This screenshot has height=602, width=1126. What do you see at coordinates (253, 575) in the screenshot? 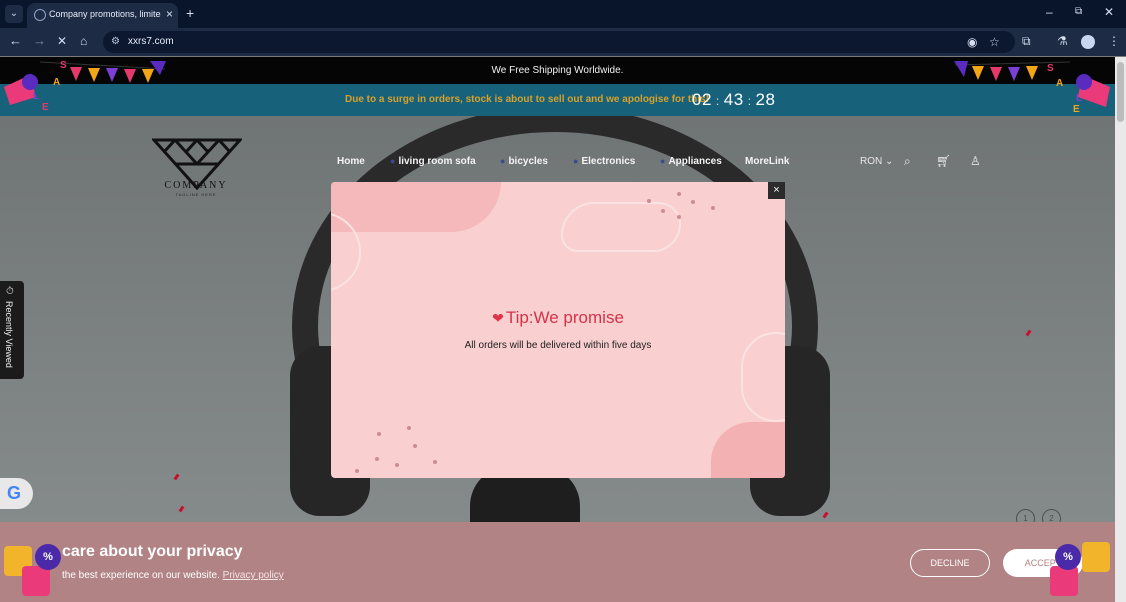
I see `privacy-policy-link: Privacy policy` at bounding box center [253, 575].